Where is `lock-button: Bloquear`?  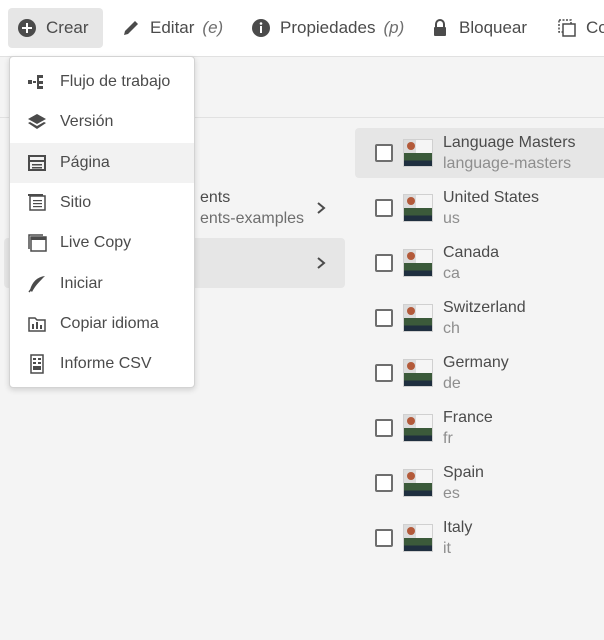 lock-button: Bloquear is located at coordinates (478, 28).